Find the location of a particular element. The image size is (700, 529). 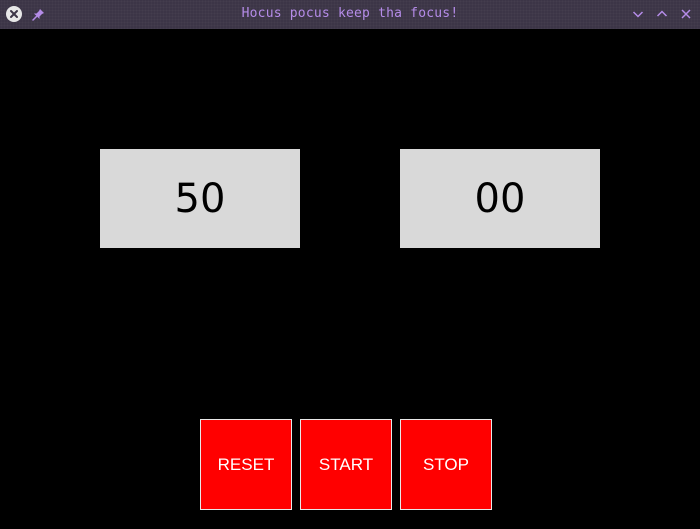

title-bar: Hocus pocus keep tha focus! is located at coordinates (350, 14).